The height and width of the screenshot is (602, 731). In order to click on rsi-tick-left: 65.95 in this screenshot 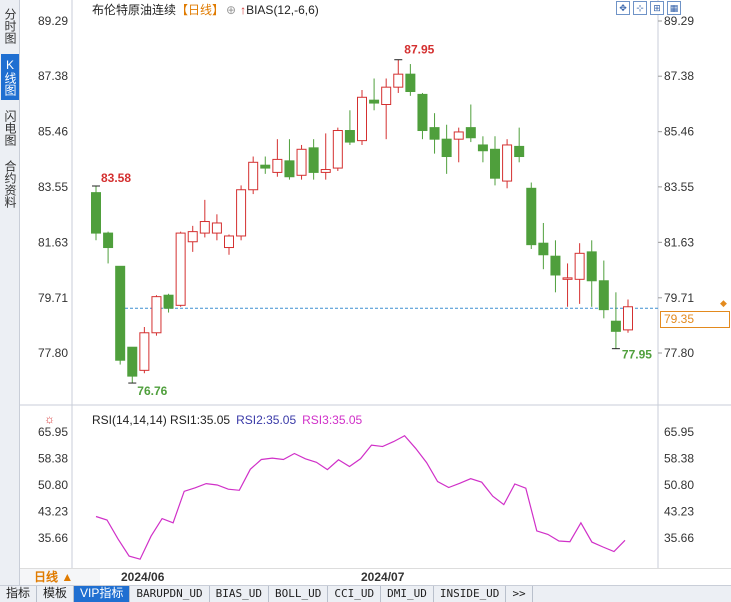, I will do `click(53, 432)`.